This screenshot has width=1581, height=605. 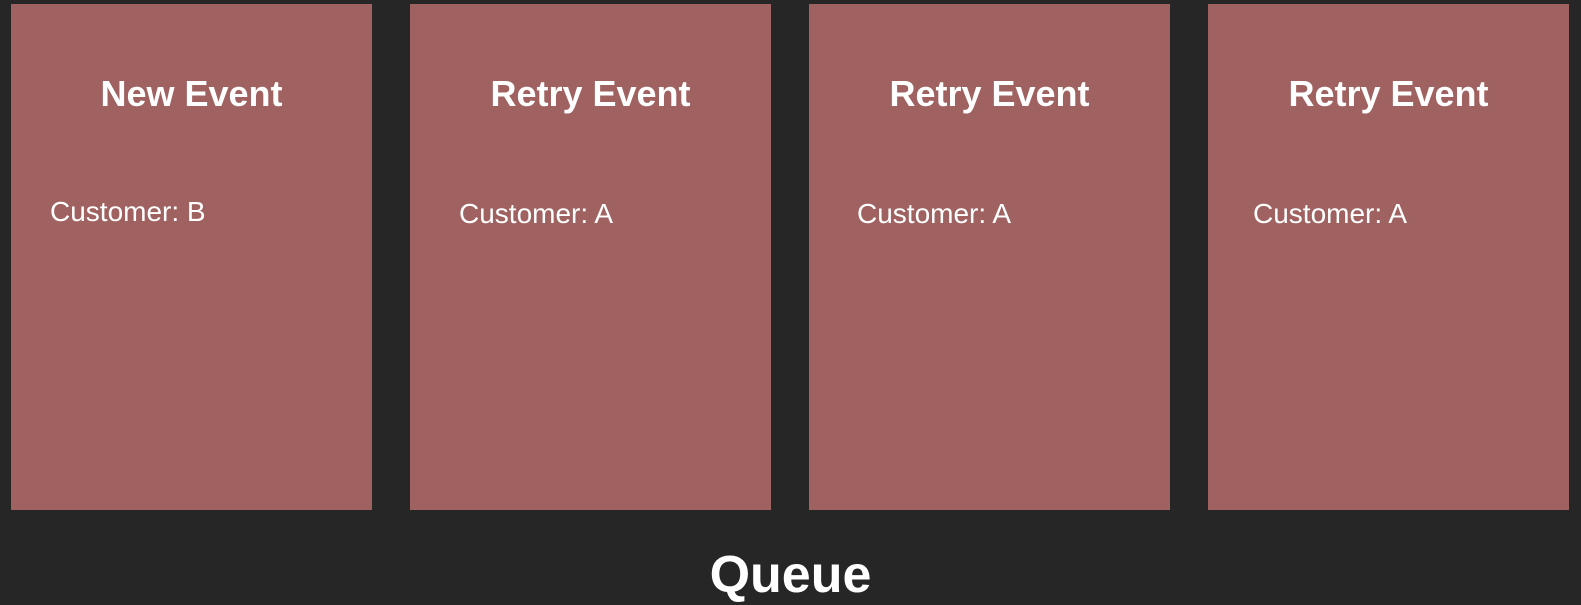 I want to click on event-customer: Customer: B, so click(x=128, y=211).